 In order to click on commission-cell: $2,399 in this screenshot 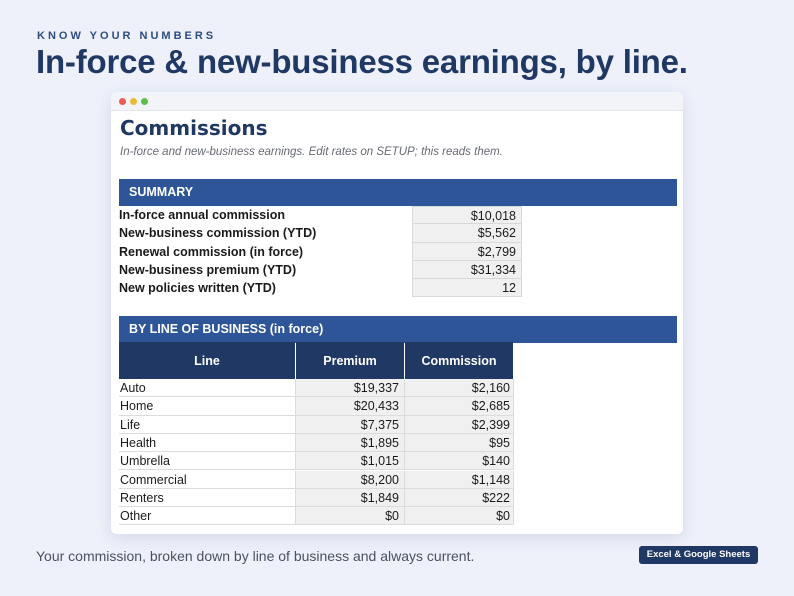, I will do `click(459, 424)`.